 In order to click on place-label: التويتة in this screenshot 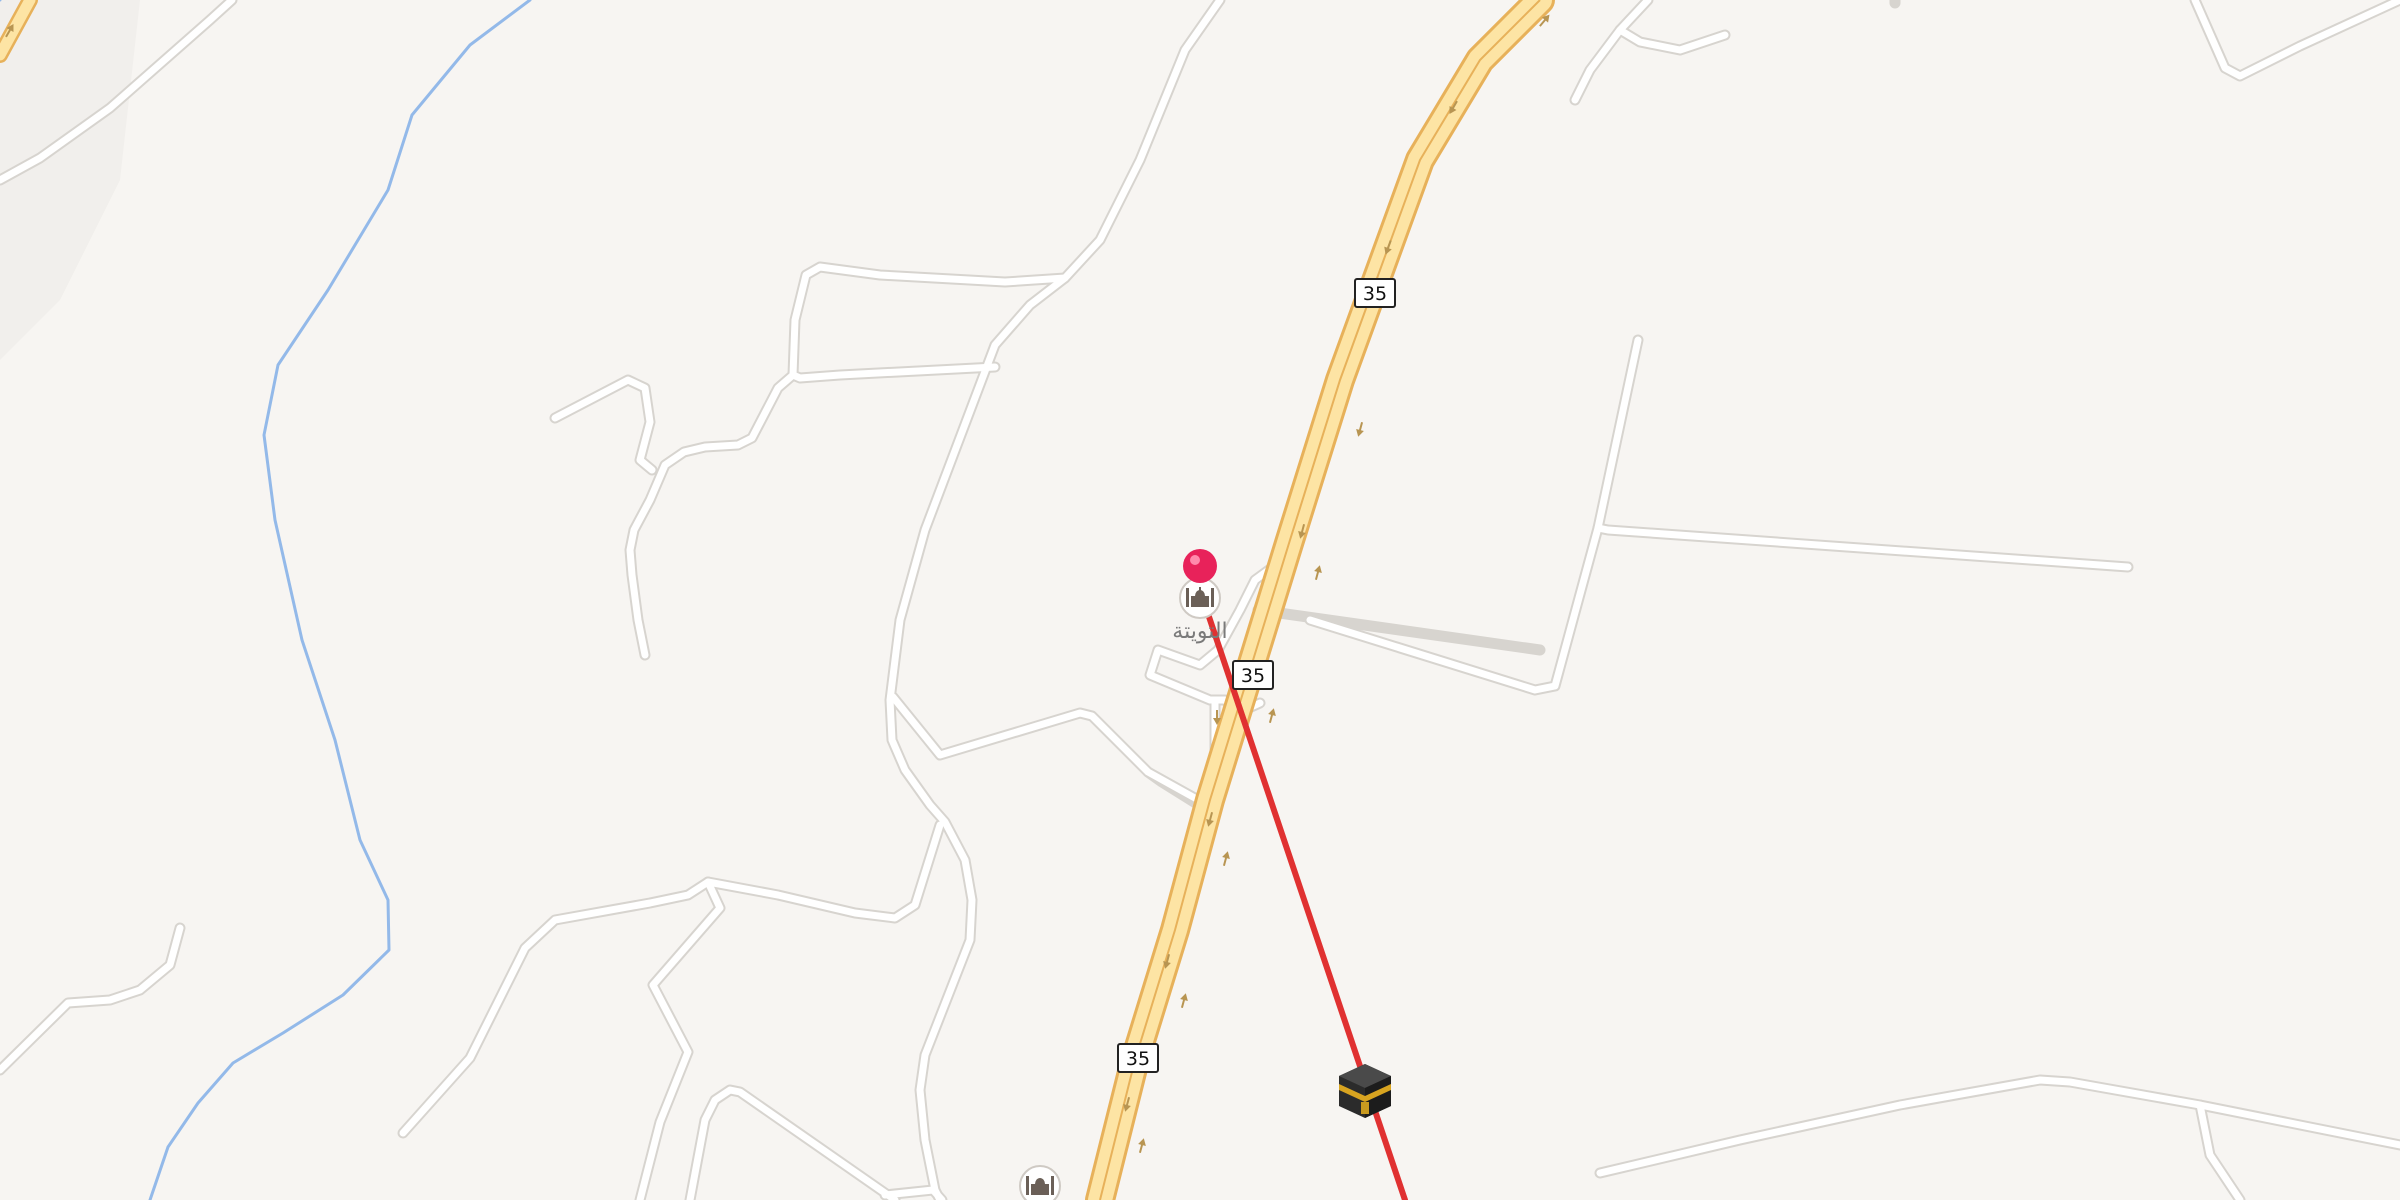, I will do `click(1199, 631)`.